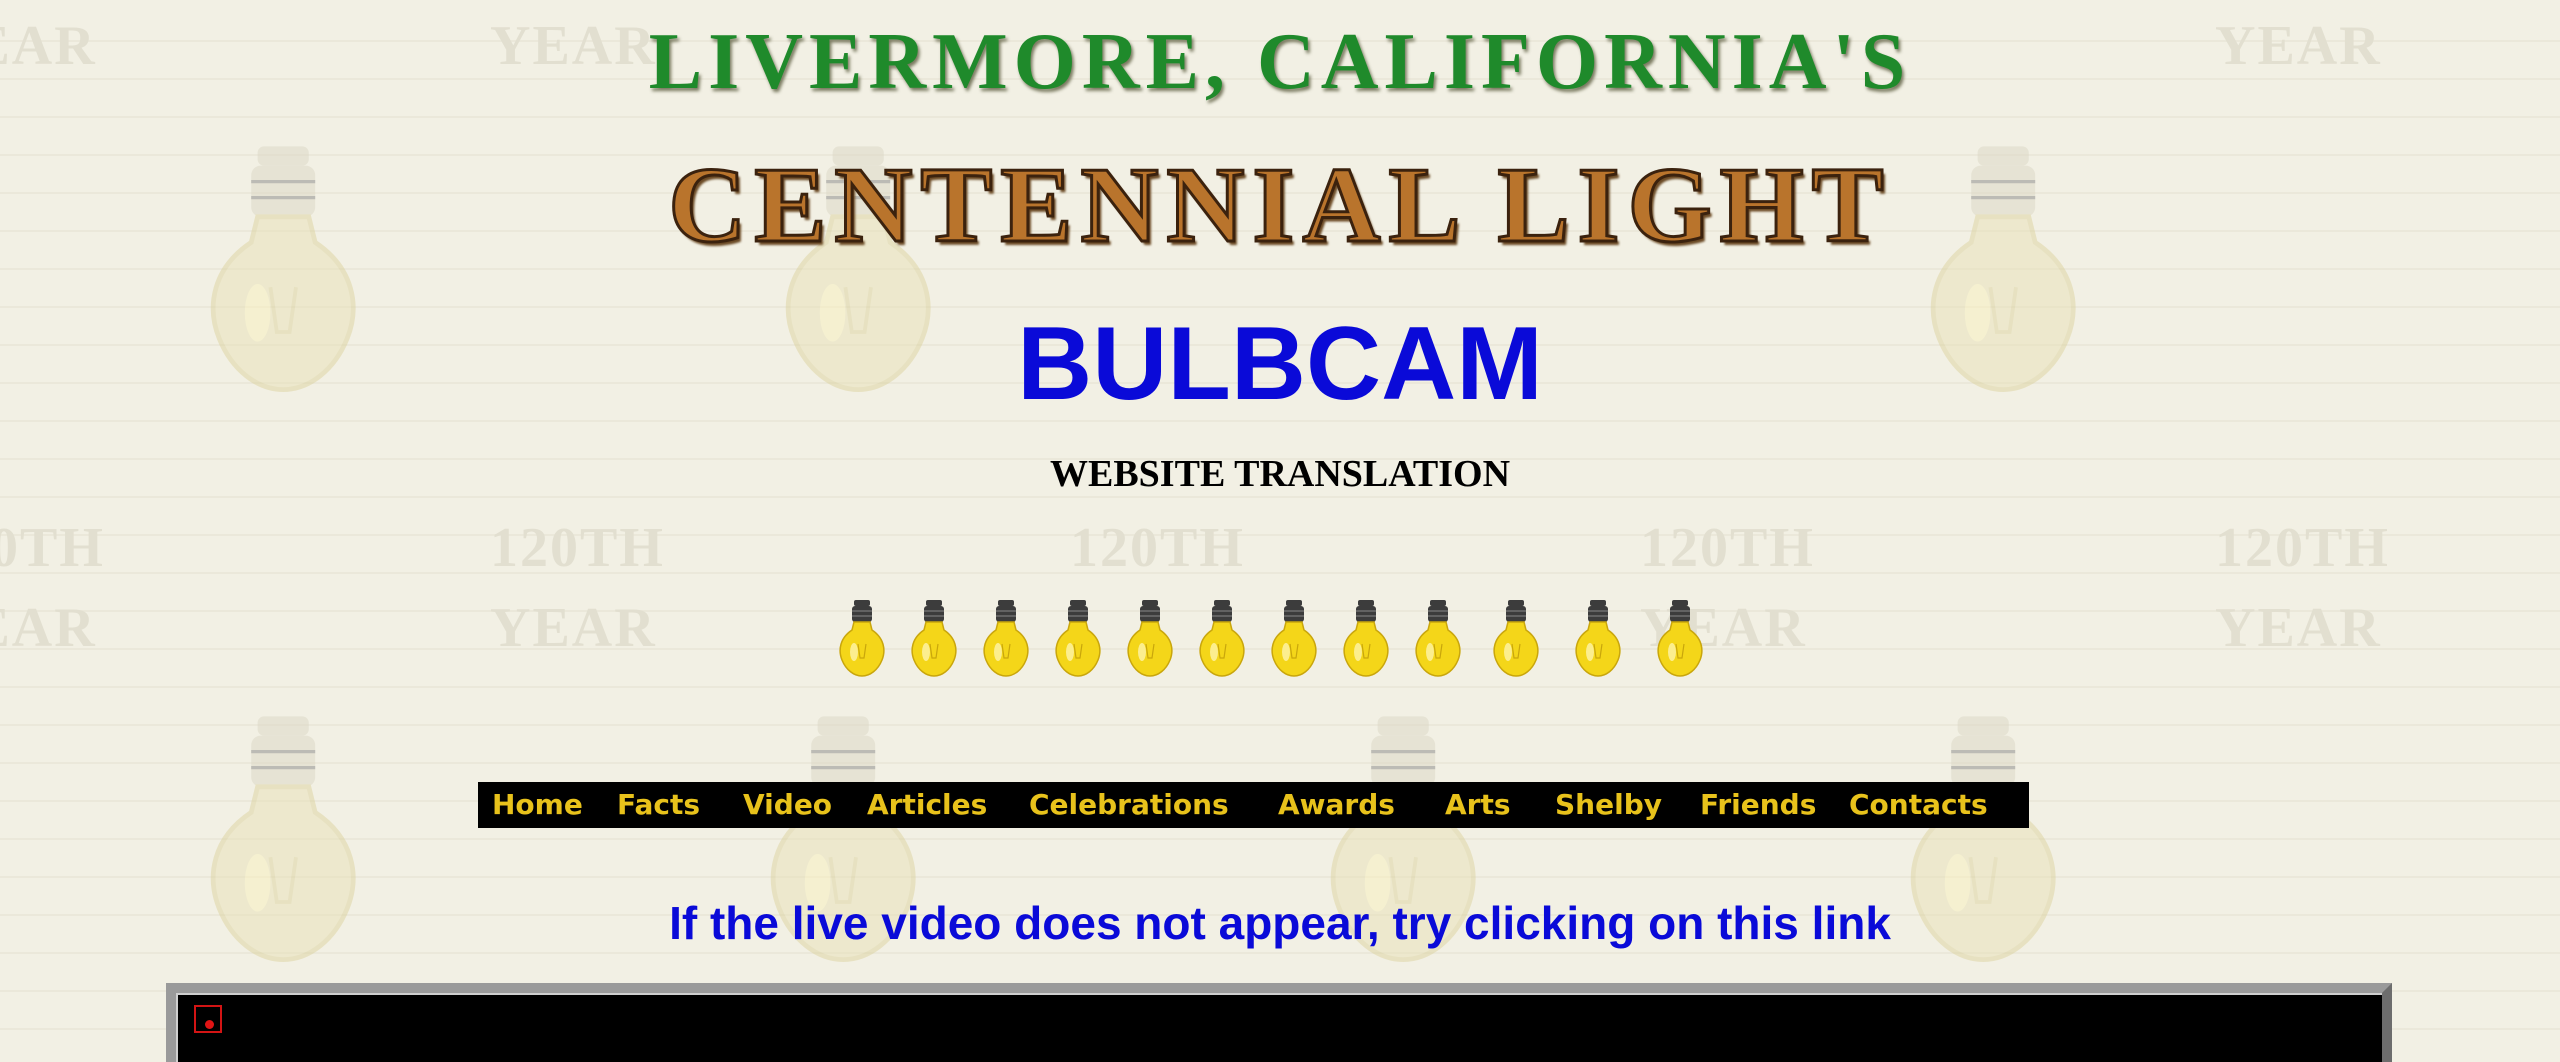  I want to click on live-video-player, so click(1279, 1022).